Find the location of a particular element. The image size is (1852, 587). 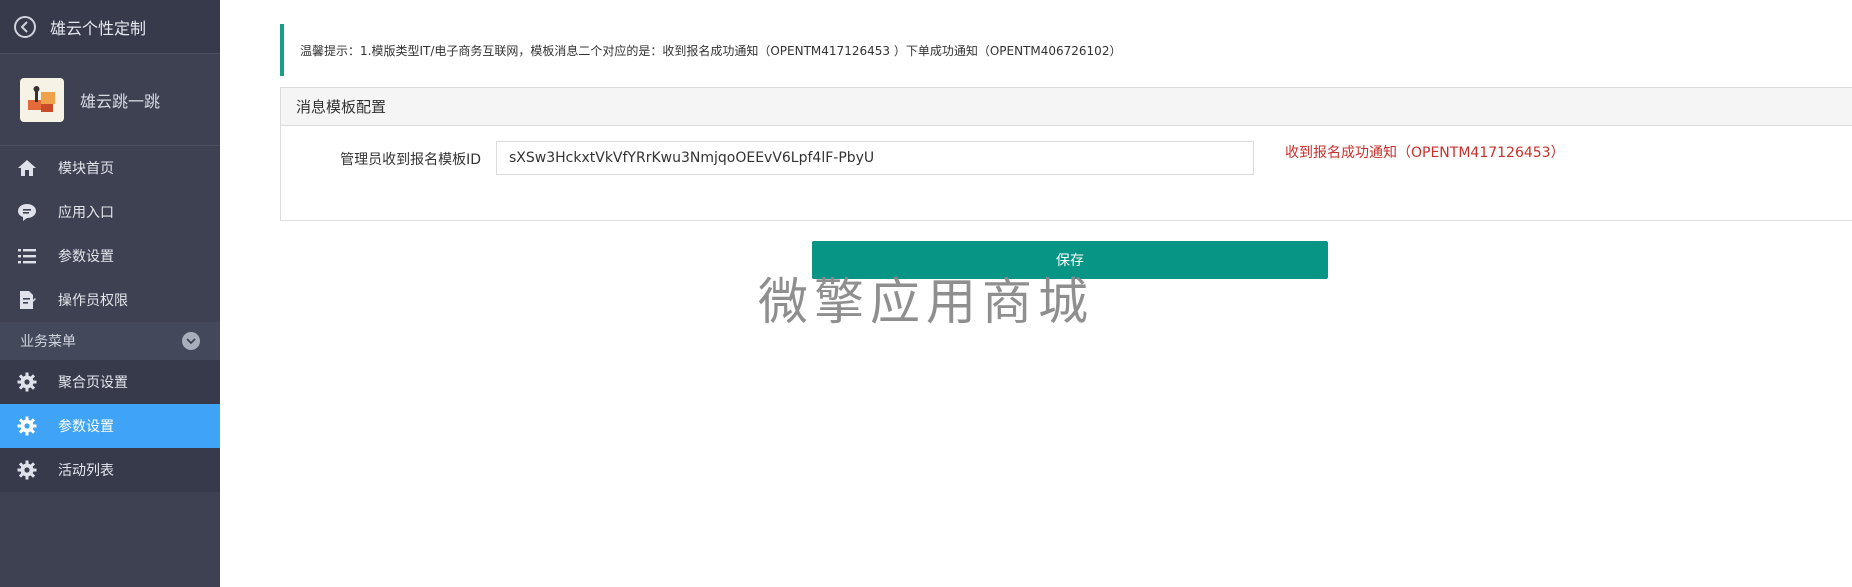

sidebar-item-home: 模块首页 is located at coordinates (110, 168).